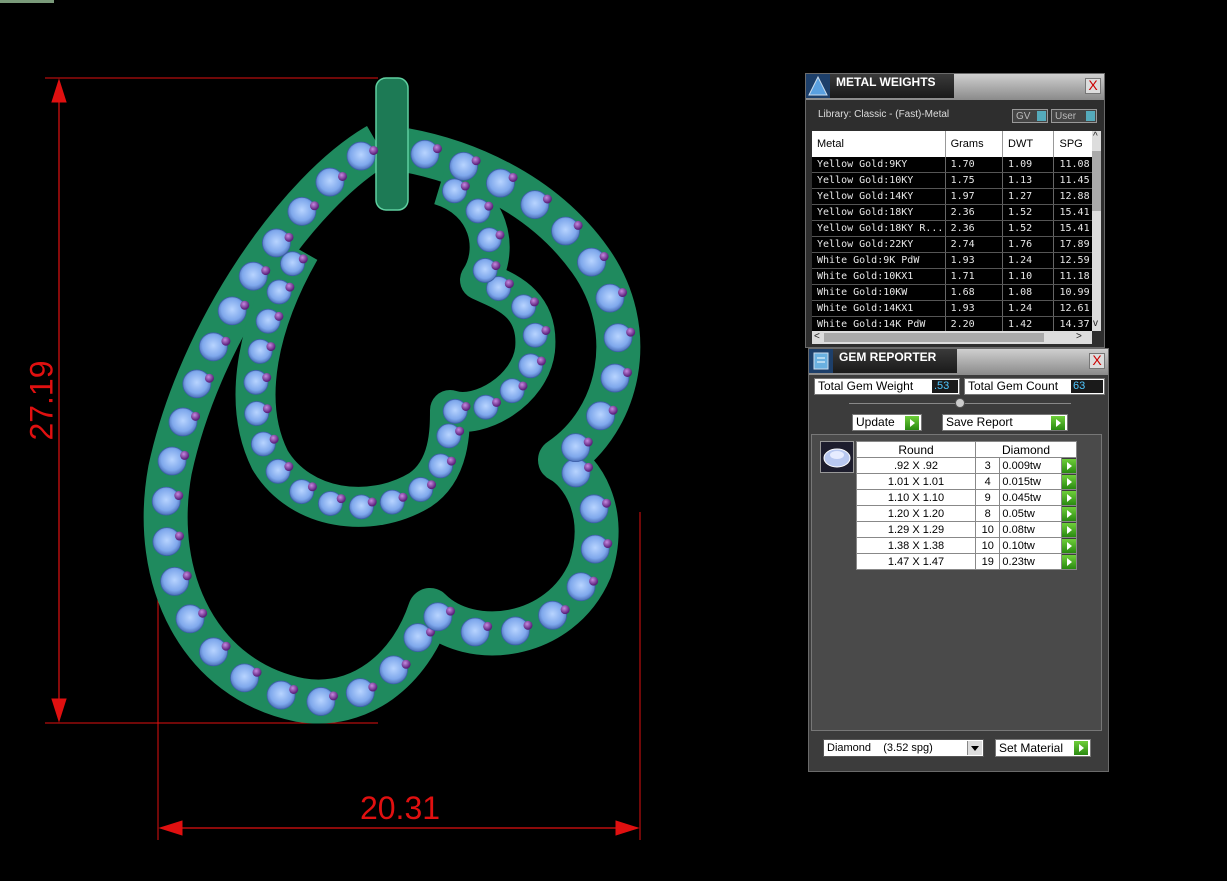  What do you see at coordinates (952, 260) in the screenshot?
I see `metal-row: White Gold:9K PdW 1.93 1.24 12.59` at bounding box center [952, 260].